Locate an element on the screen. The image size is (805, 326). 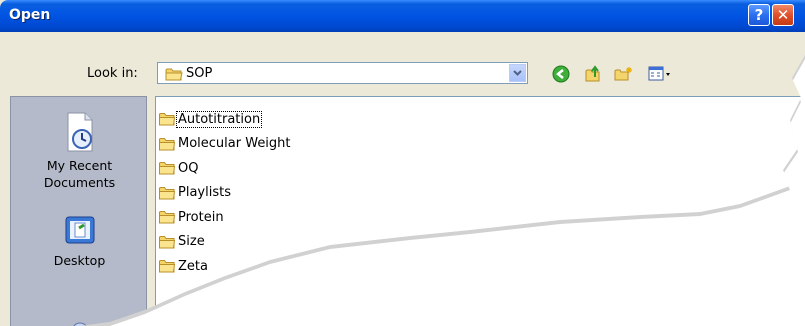
new-folder-icon is located at coordinates (623, 74).